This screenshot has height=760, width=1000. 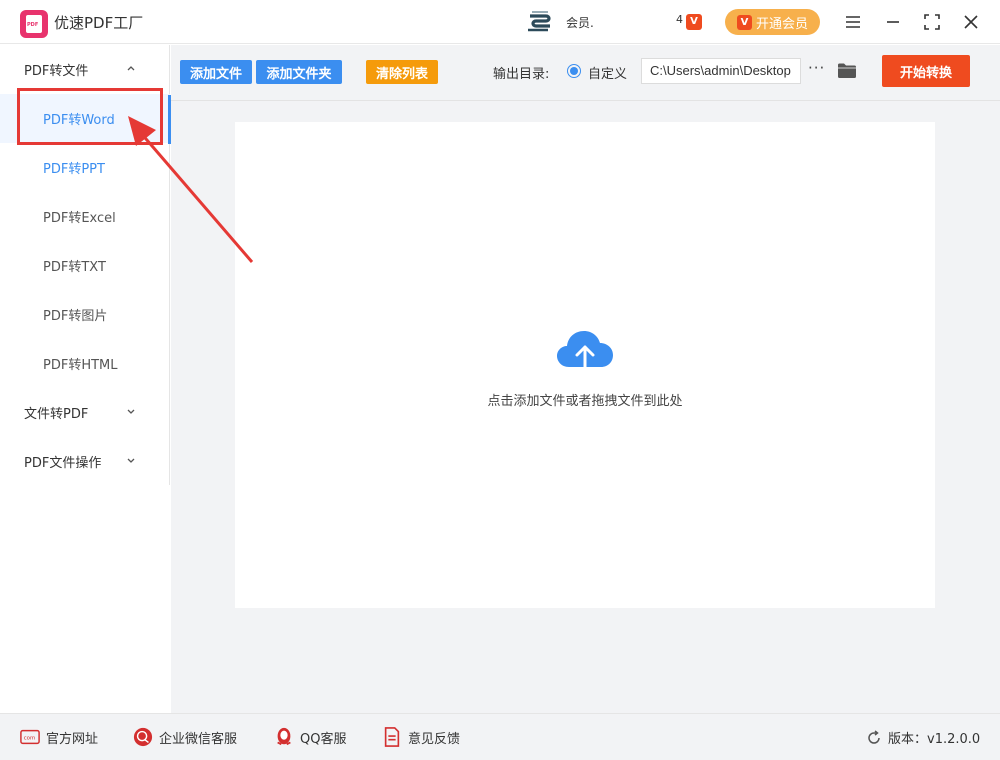 I want to click on output-dir-label: 输出目录:, so click(x=521, y=74).